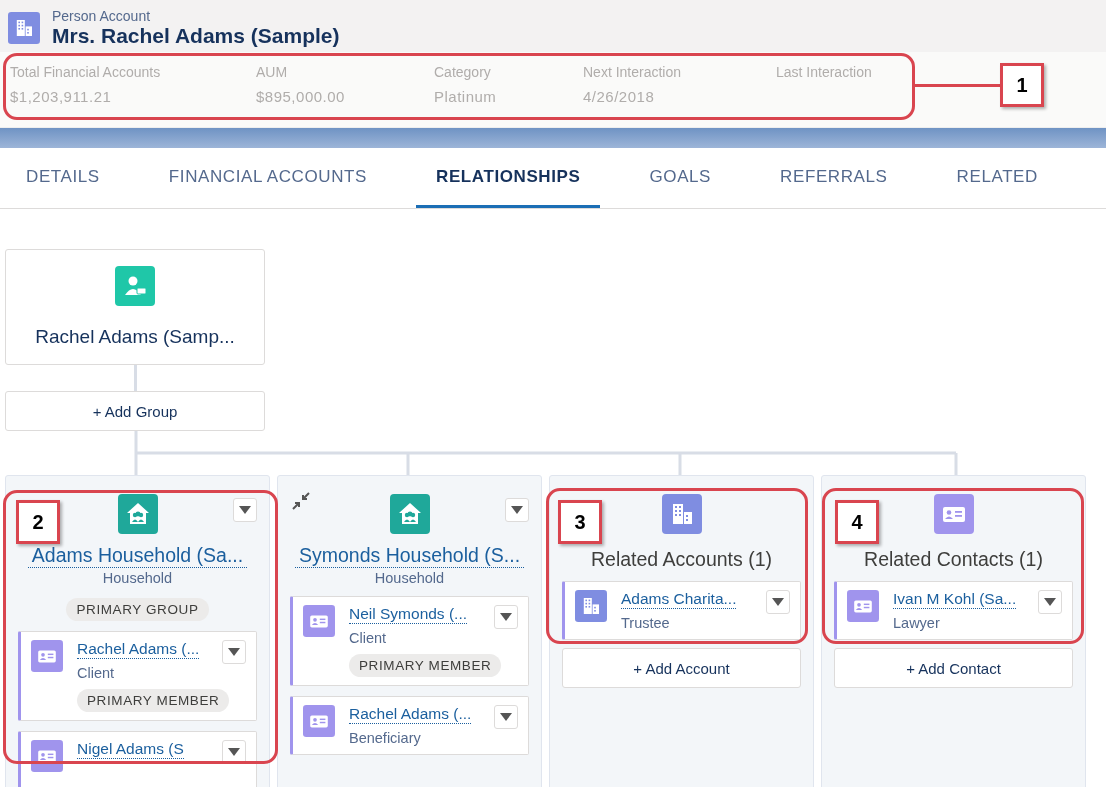 This screenshot has width=1106, height=787. What do you see at coordinates (267, 178) in the screenshot?
I see `tab: FINANCIAL ACCOUNTS` at bounding box center [267, 178].